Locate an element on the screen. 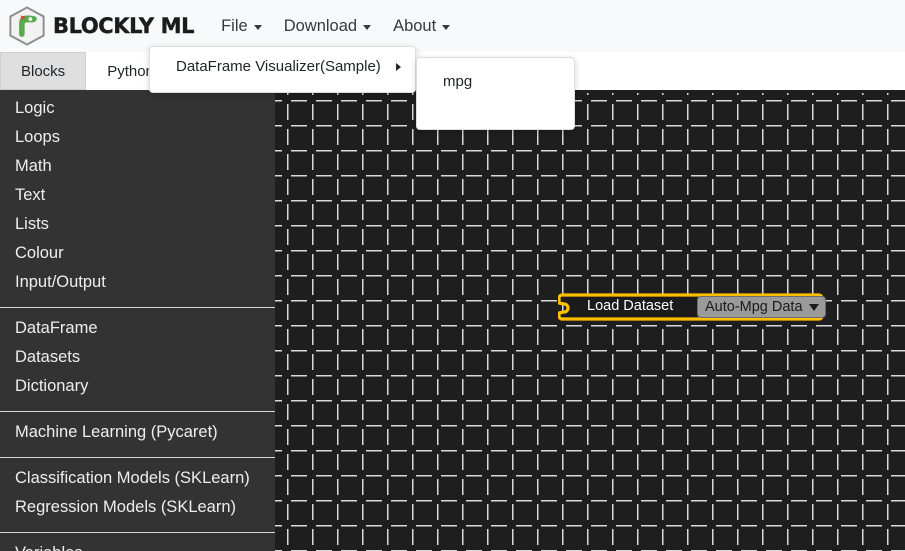 The height and width of the screenshot is (551, 905). toolbox-item-colour: Colour is located at coordinates (137, 253).